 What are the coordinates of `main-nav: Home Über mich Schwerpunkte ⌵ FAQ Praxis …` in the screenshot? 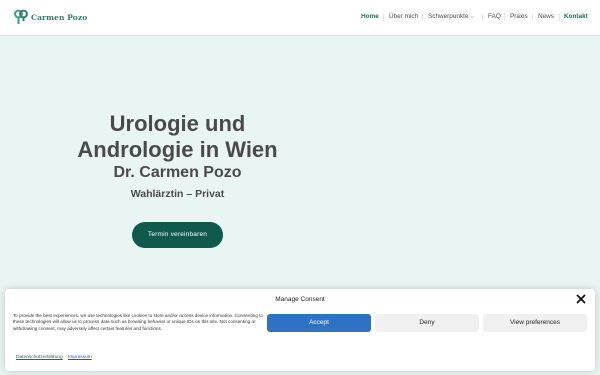 It's located at (300, 19).